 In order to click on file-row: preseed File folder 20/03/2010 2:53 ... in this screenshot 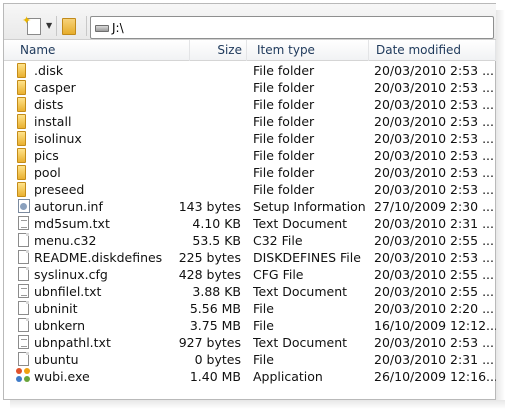, I will do `click(250, 189)`.